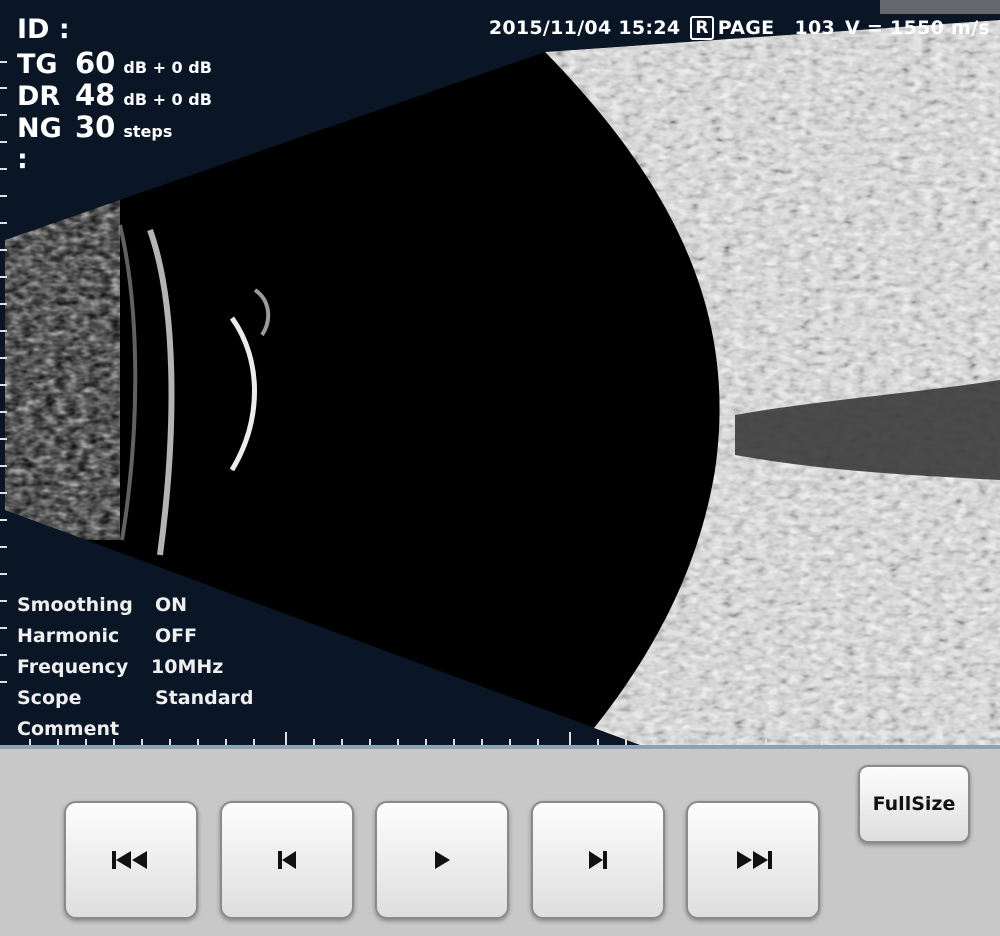  I want to click on skip-to-first-icon, so click(129, 860).